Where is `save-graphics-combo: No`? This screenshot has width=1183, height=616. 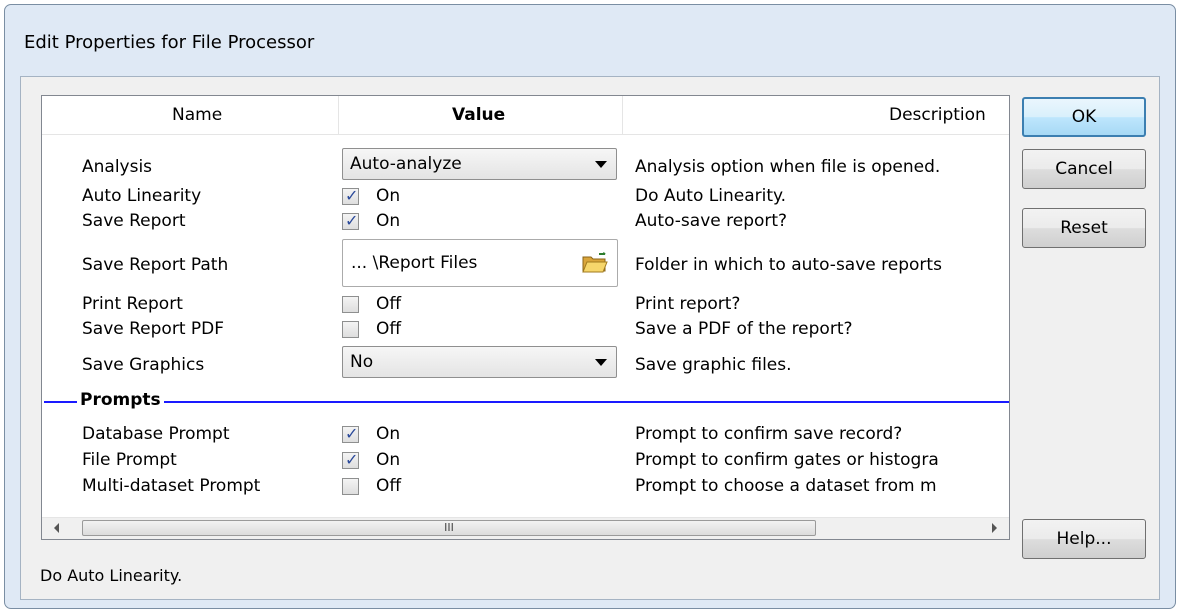
save-graphics-combo: No is located at coordinates (479, 362).